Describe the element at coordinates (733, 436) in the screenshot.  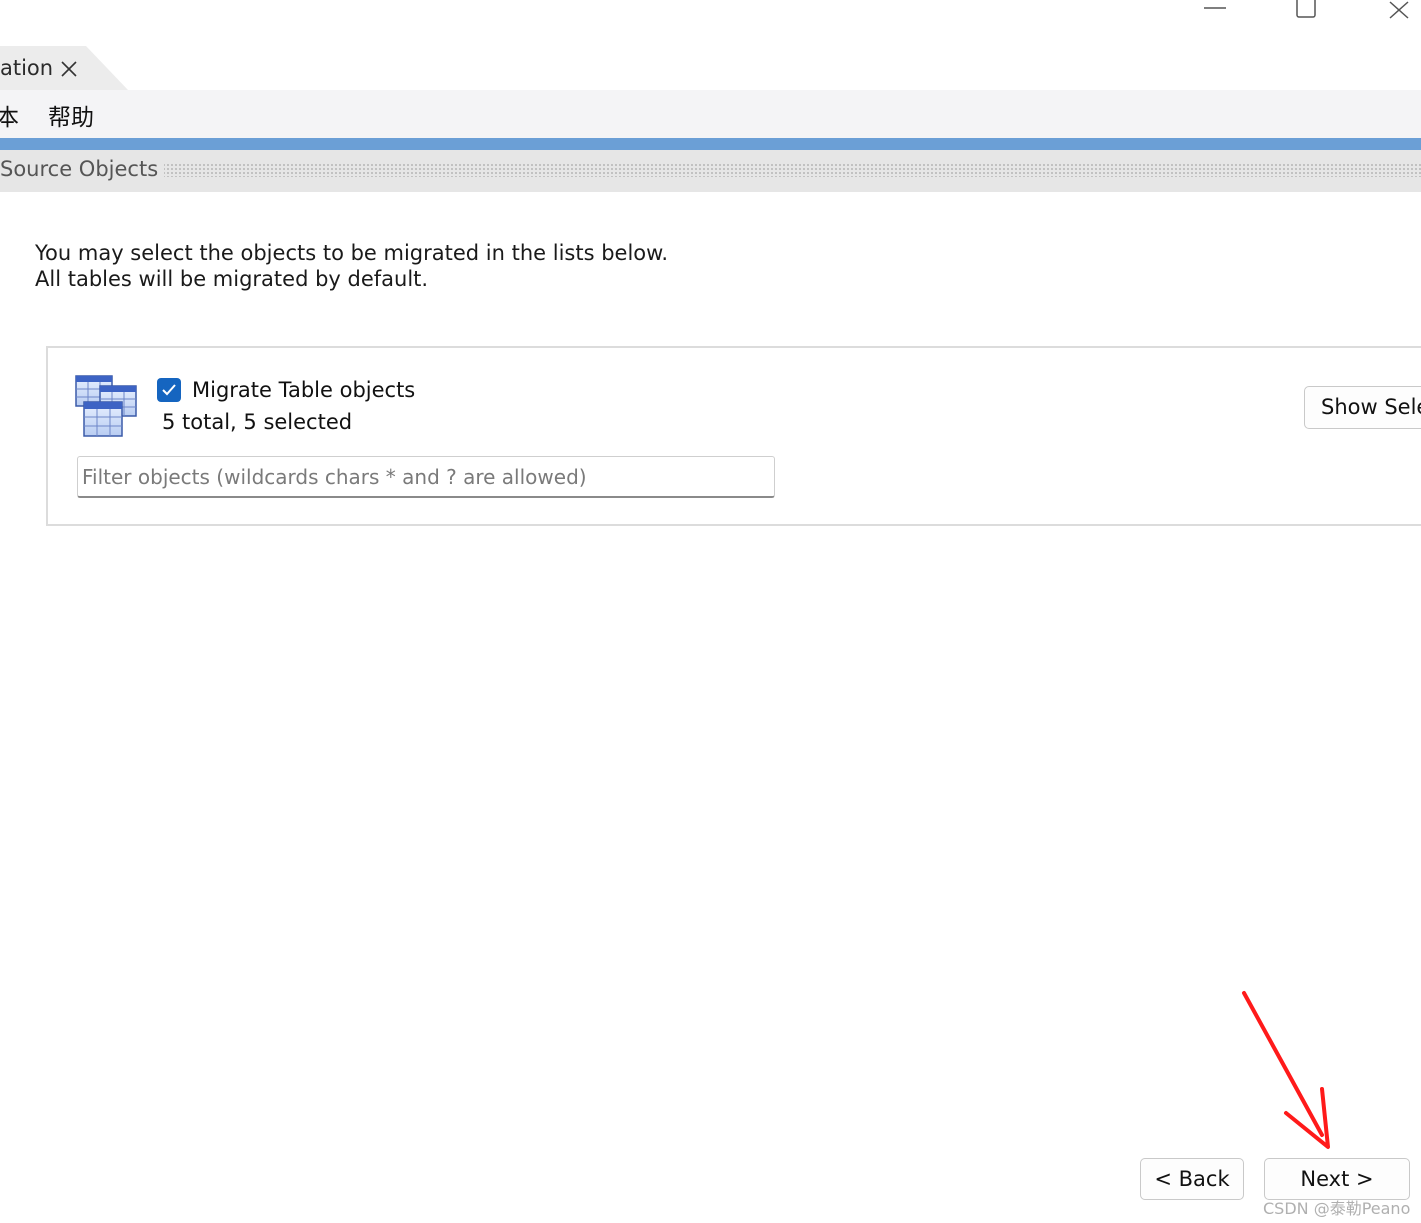
I see `table-objects-group` at that location.